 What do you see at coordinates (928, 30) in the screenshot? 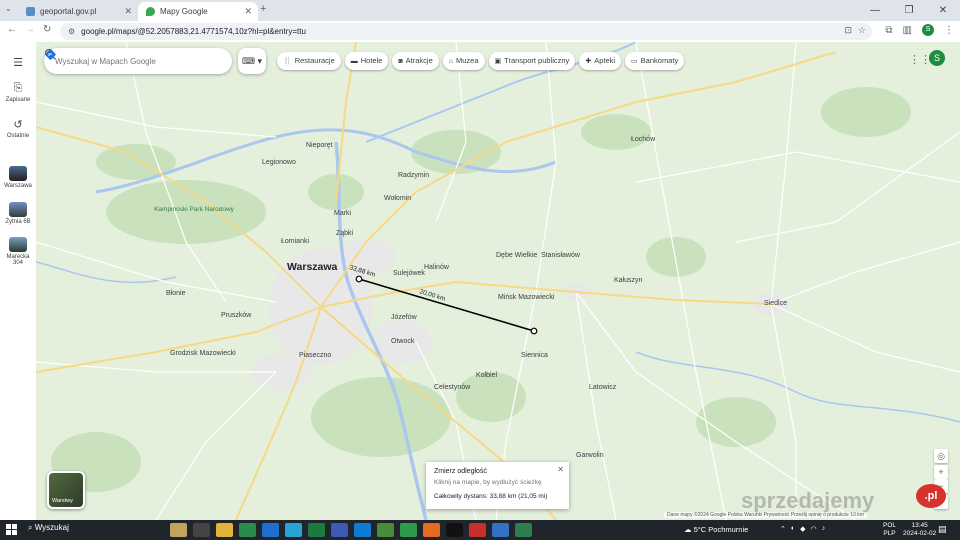
I see `profile-avatar: S` at bounding box center [928, 30].